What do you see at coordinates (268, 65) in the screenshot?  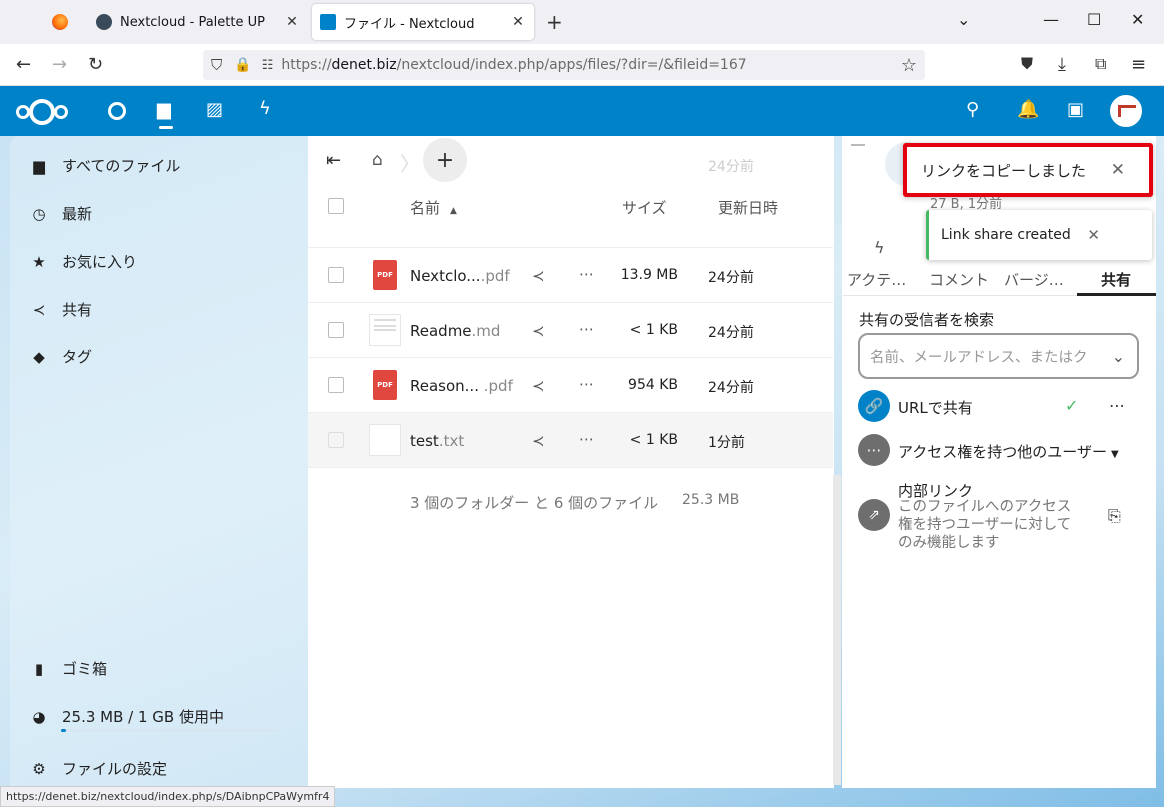 I see `permissions-icon: ☷` at bounding box center [268, 65].